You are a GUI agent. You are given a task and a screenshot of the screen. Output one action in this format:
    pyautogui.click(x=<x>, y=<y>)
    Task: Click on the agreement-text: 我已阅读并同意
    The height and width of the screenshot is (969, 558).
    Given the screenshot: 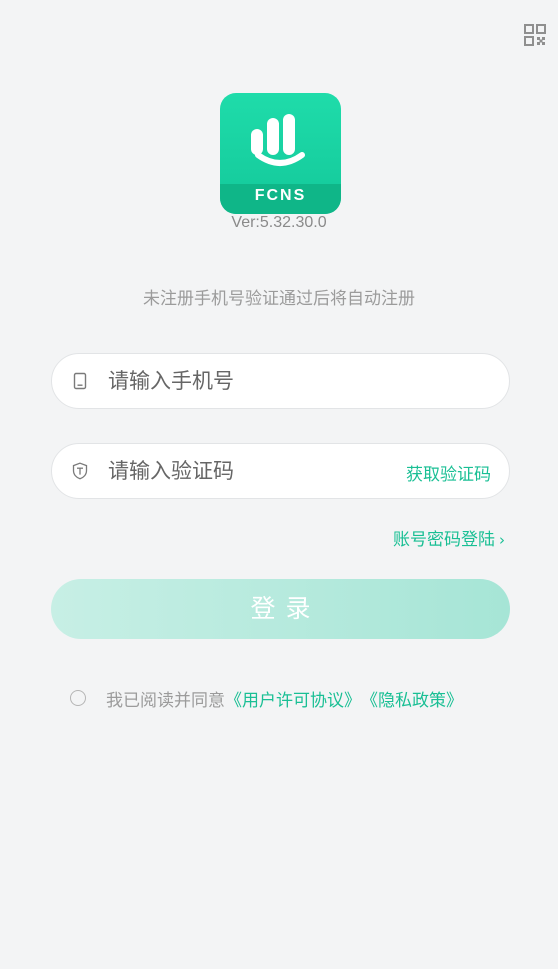 What is the action you would take?
    pyautogui.click(x=165, y=700)
    